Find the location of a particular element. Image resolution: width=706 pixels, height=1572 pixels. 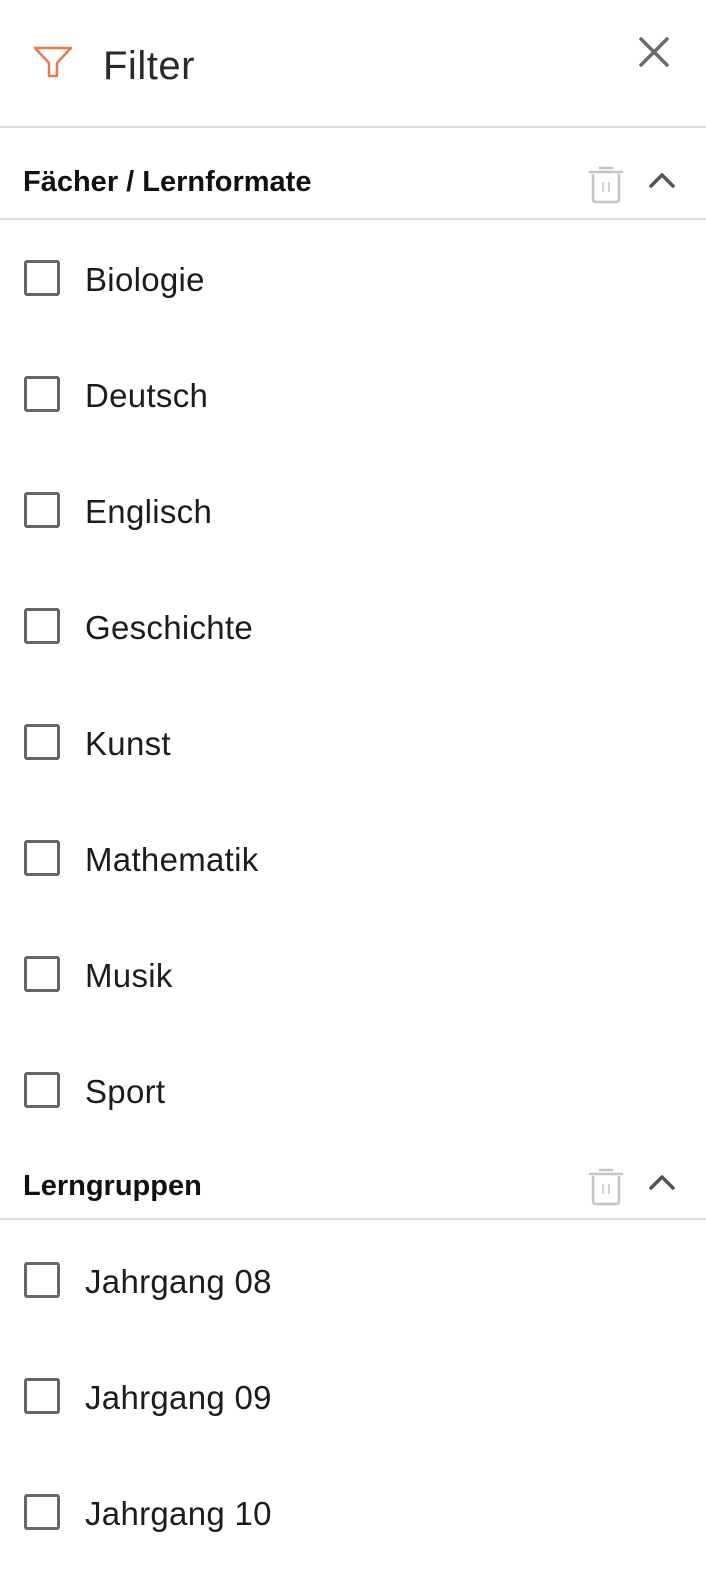

filter-option-geschichte: Geschichte is located at coordinates (353, 628).